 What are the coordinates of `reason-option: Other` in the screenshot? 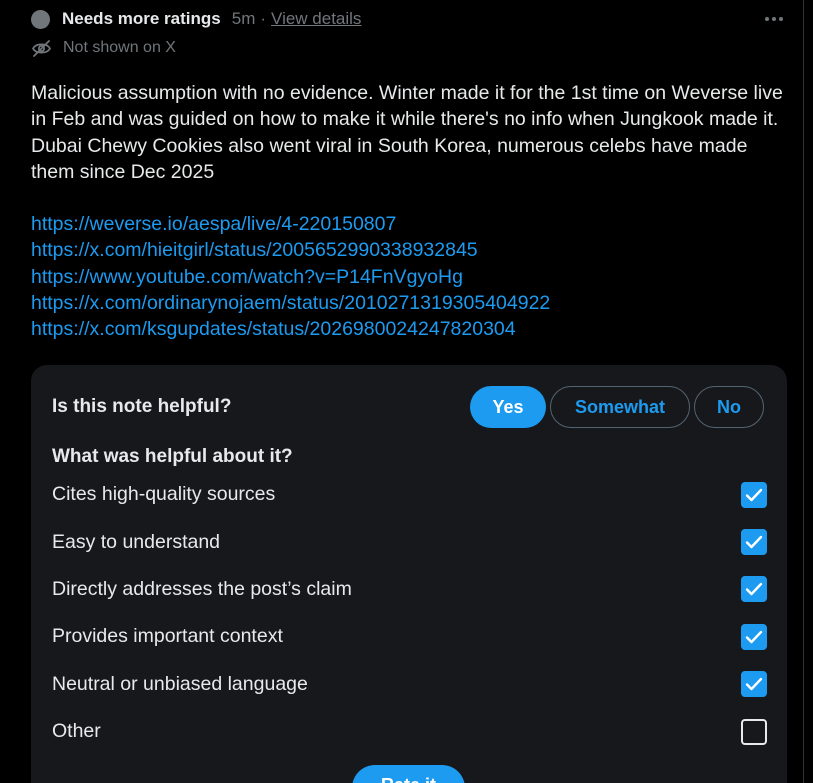 It's located at (409, 731).